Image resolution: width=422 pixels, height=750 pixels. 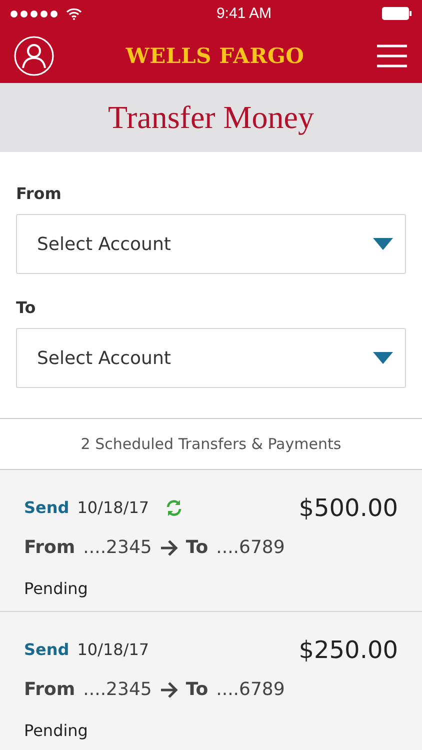 What do you see at coordinates (348, 650) in the screenshot?
I see `transfer-amount: $250.00` at bounding box center [348, 650].